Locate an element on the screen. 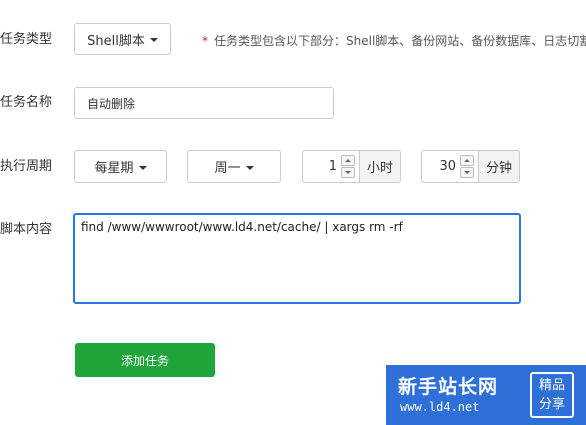 The width and height of the screenshot is (586, 425). hour-unit: 小时 is located at coordinates (379, 166).